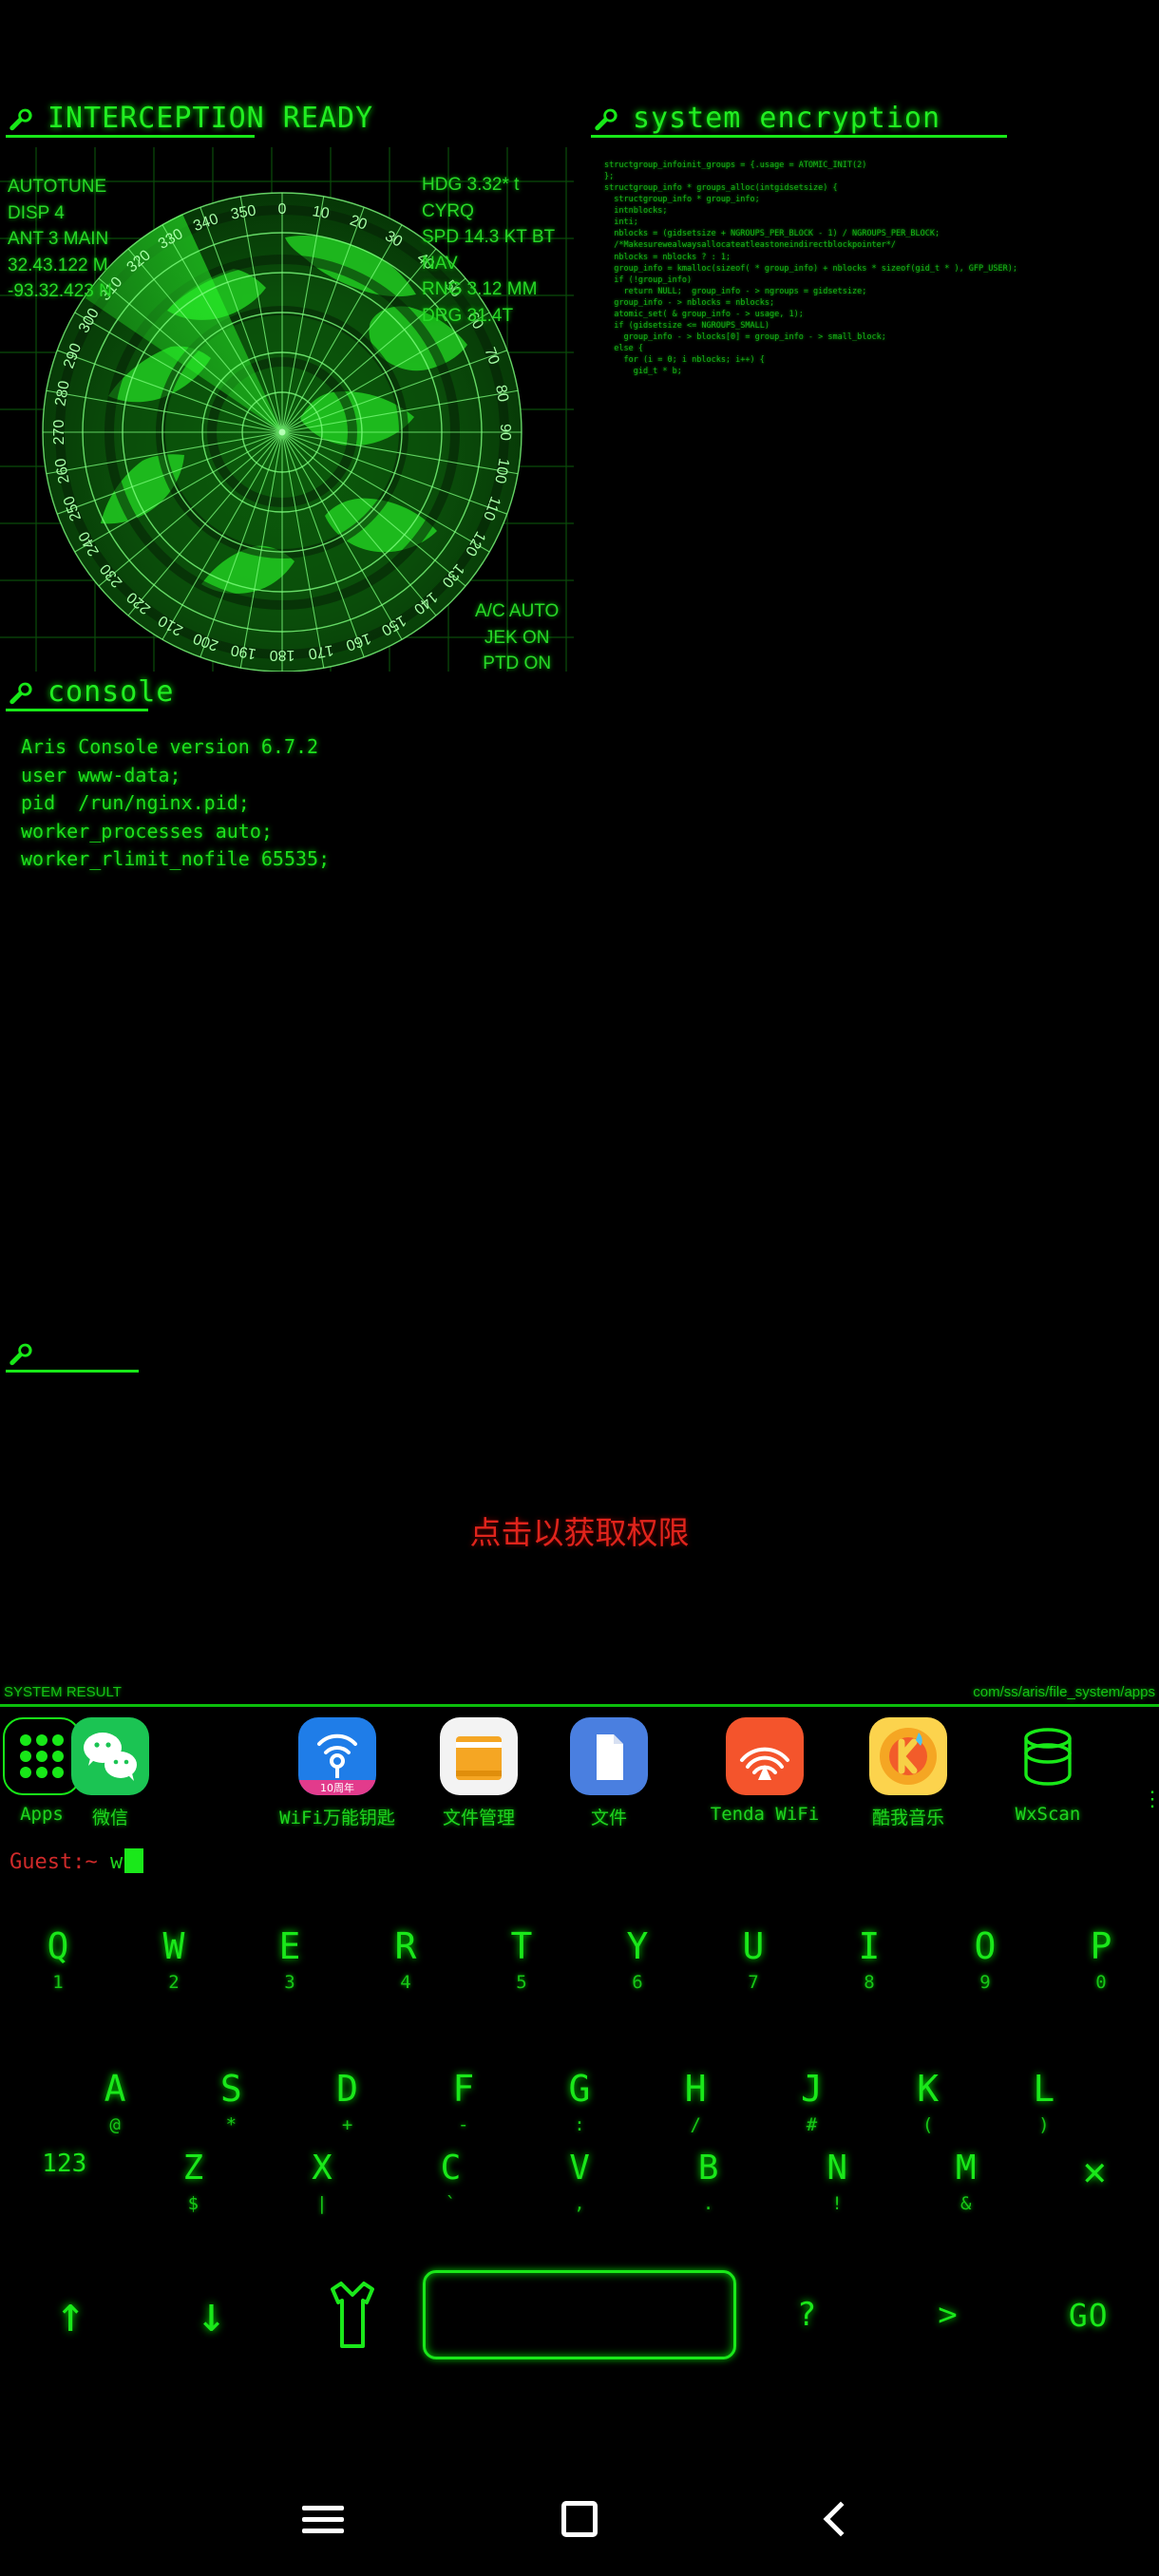 Image resolution: width=1159 pixels, height=2576 pixels. What do you see at coordinates (753, 1983) in the screenshot?
I see `key-sublabel: 7` at bounding box center [753, 1983].